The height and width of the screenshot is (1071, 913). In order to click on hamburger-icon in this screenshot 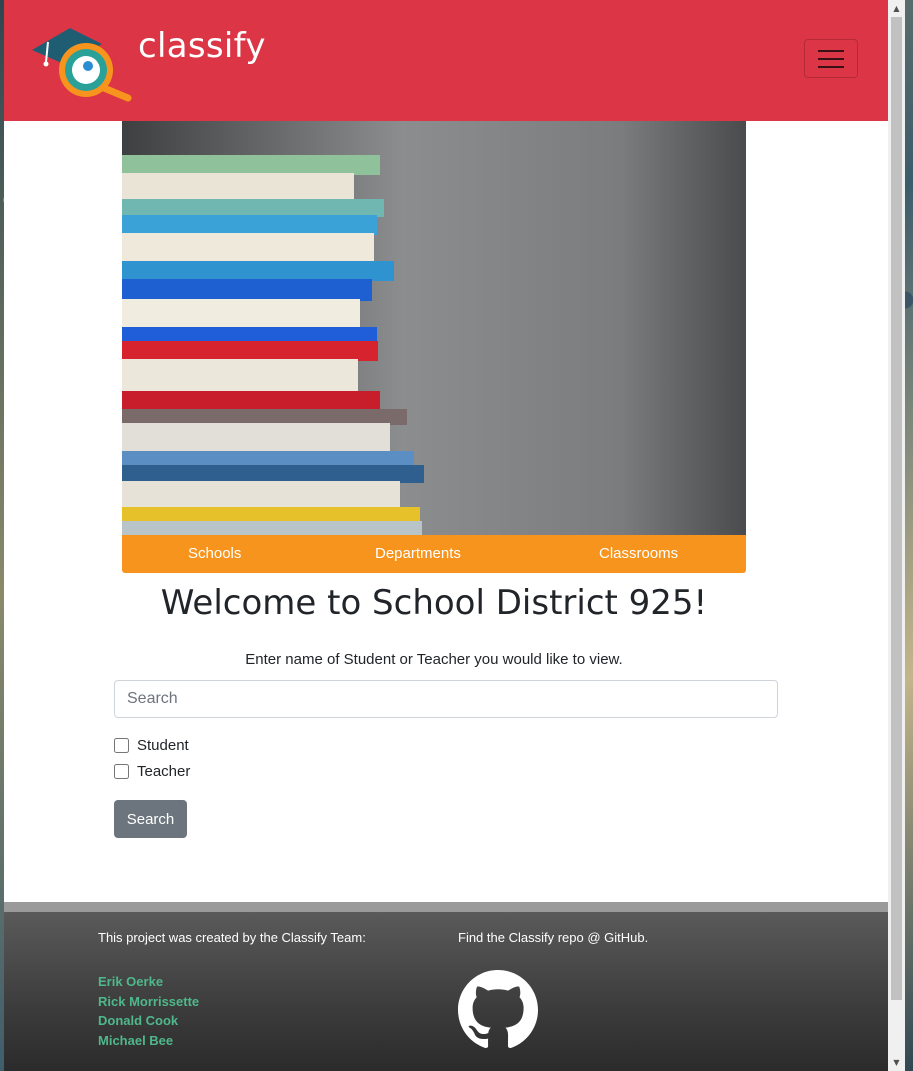, I will do `click(831, 50)`.